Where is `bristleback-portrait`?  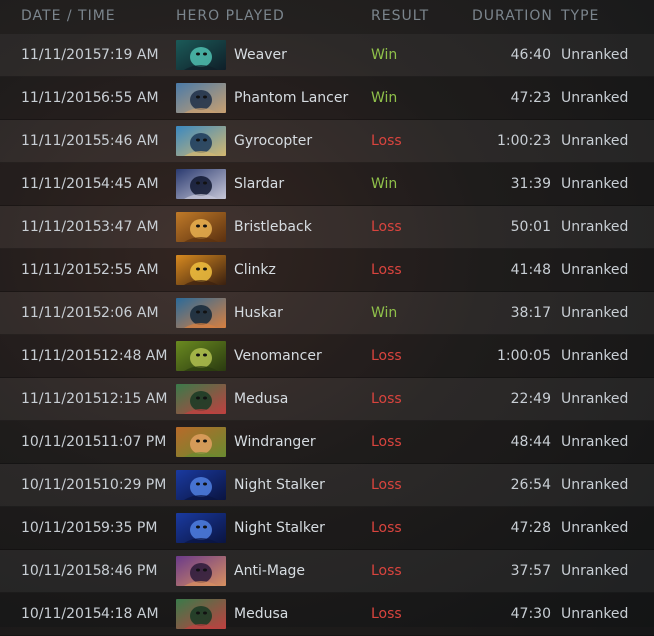 bristleback-portrait is located at coordinates (201, 227).